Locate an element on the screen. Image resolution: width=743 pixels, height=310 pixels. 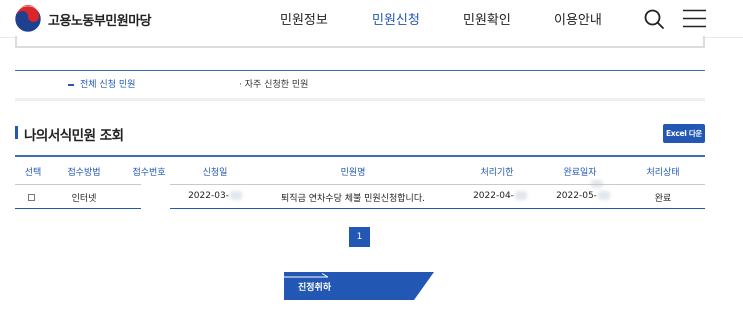
excel-download-button: Excel 다운 is located at coordinates (684, 133).